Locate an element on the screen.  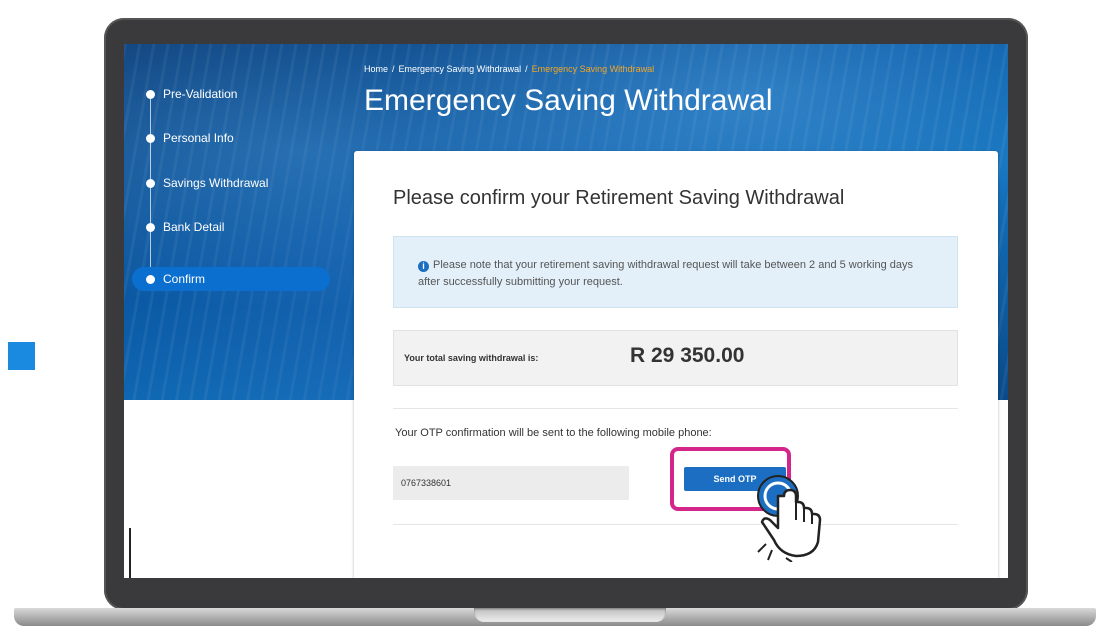
decorative-blue-square is located at coordinates (21, 356).